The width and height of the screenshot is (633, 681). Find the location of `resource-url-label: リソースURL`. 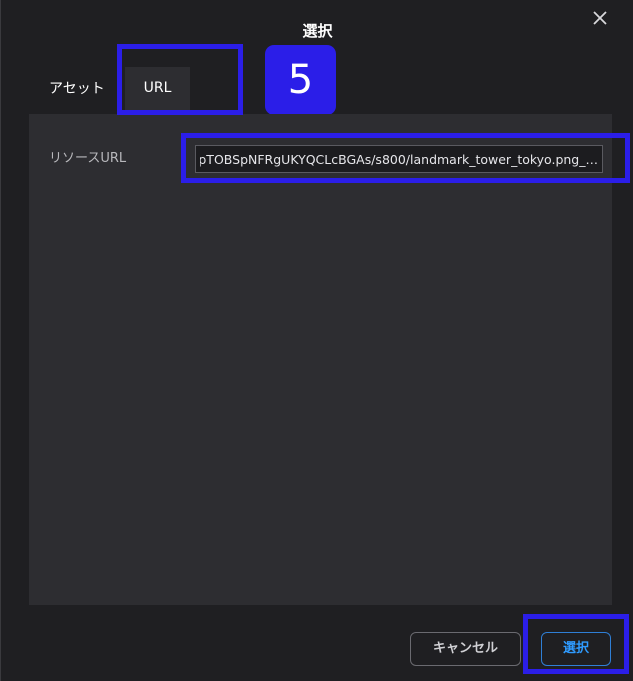

resource-url-label: リソースURL is located at coordinates (88, 158).